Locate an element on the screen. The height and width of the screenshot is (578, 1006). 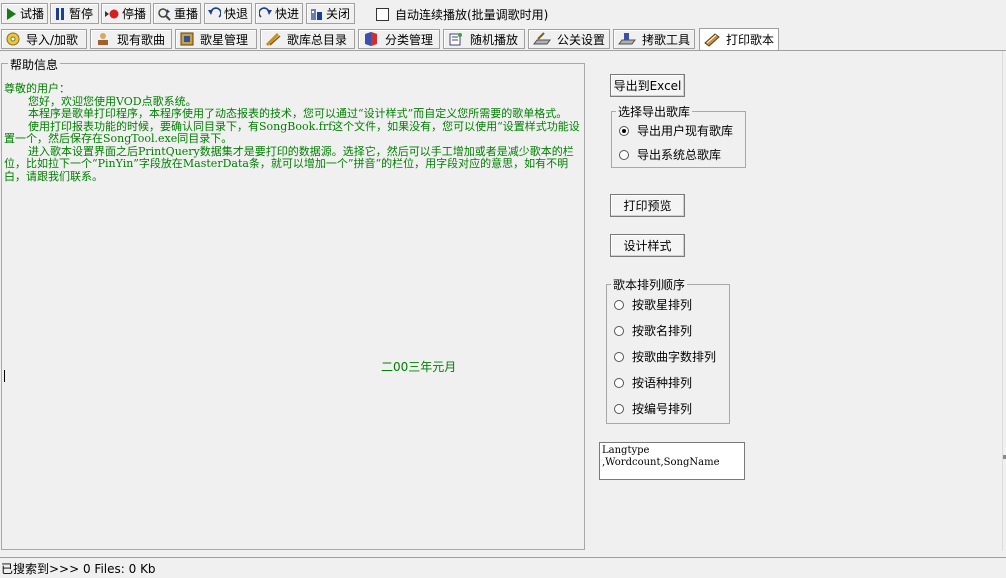
tab-existing-songs: 现有歌曲 is located at coordinates (131, 39).